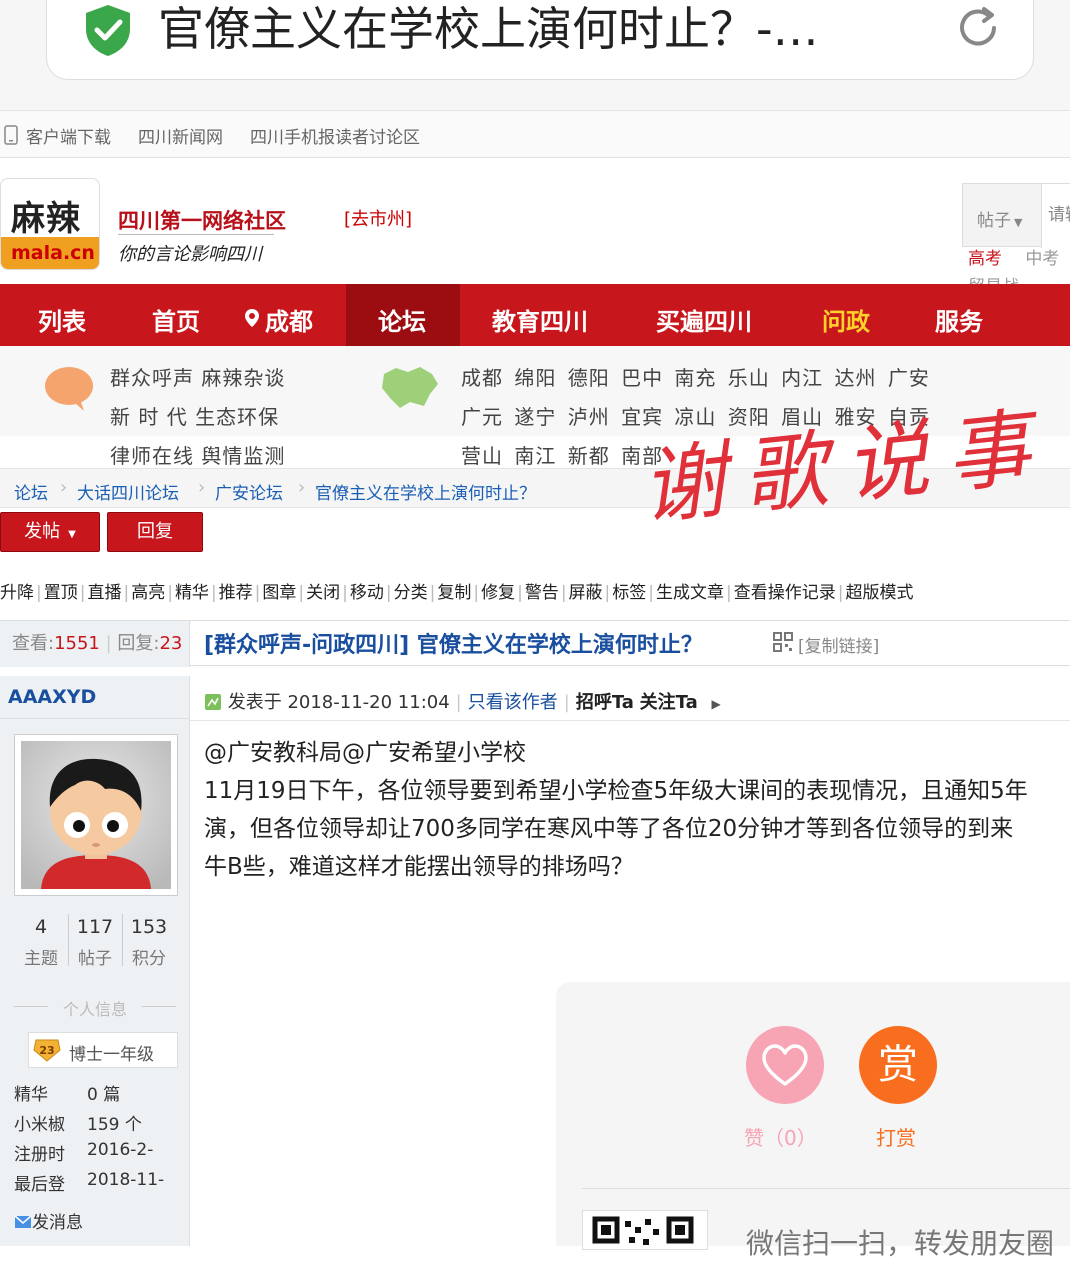 The image size is (1070, 1262). I want to click on admin-tool-item: 生成文章, so click(690, 593).